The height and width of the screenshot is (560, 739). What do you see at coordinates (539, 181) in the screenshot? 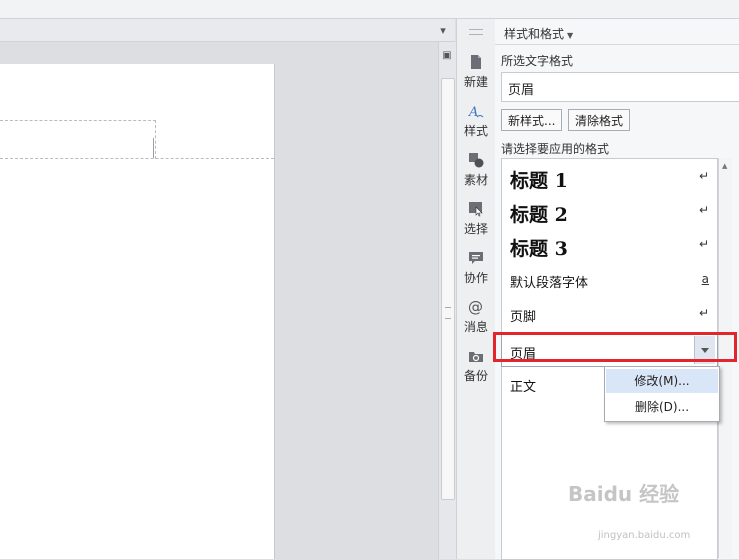
I see `style-name: 标题 1` at bounding box center [539, 181].